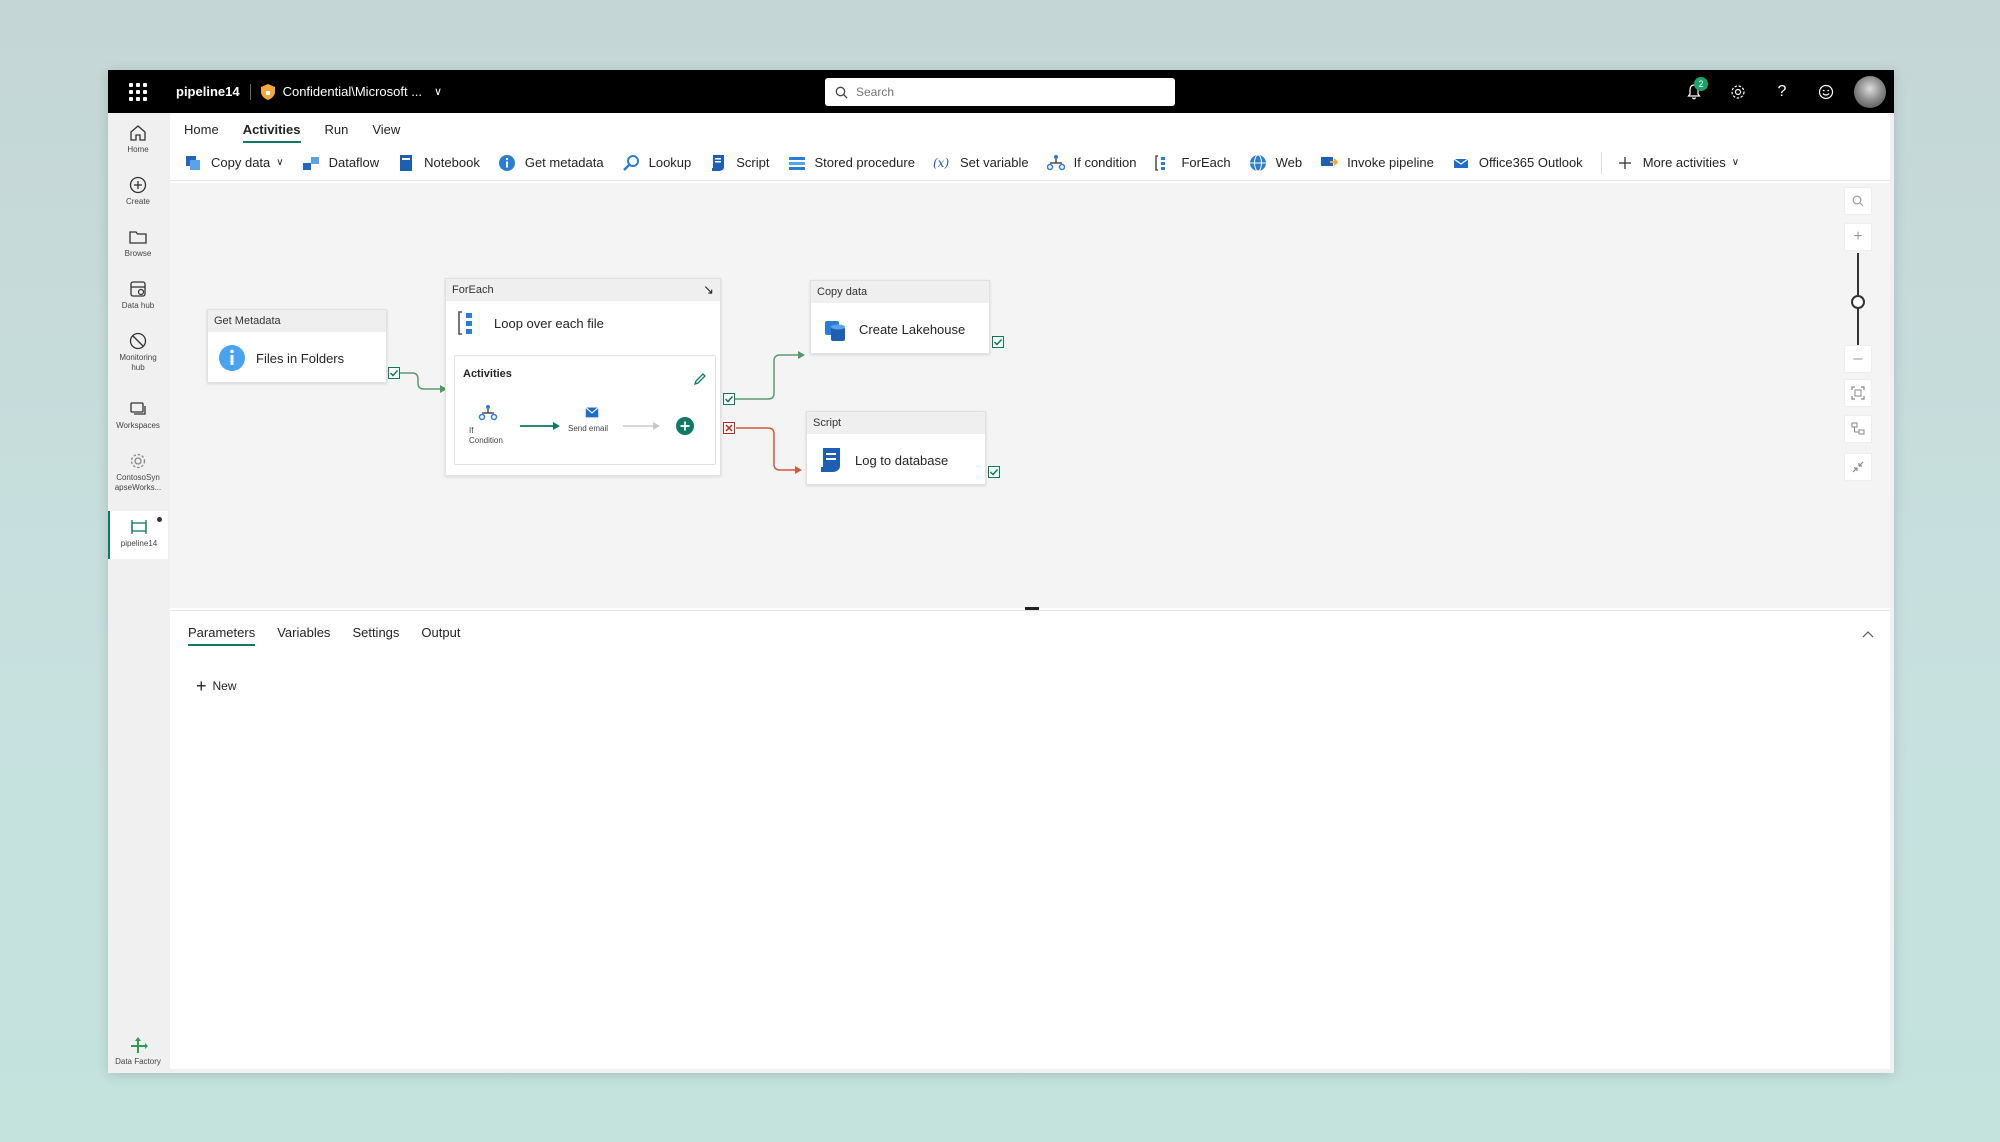  What do you see at coordinates (138, 535) in the screenshot?
I see `rail-item-pipeline: pipeline14` at bounding box center [138, 535].